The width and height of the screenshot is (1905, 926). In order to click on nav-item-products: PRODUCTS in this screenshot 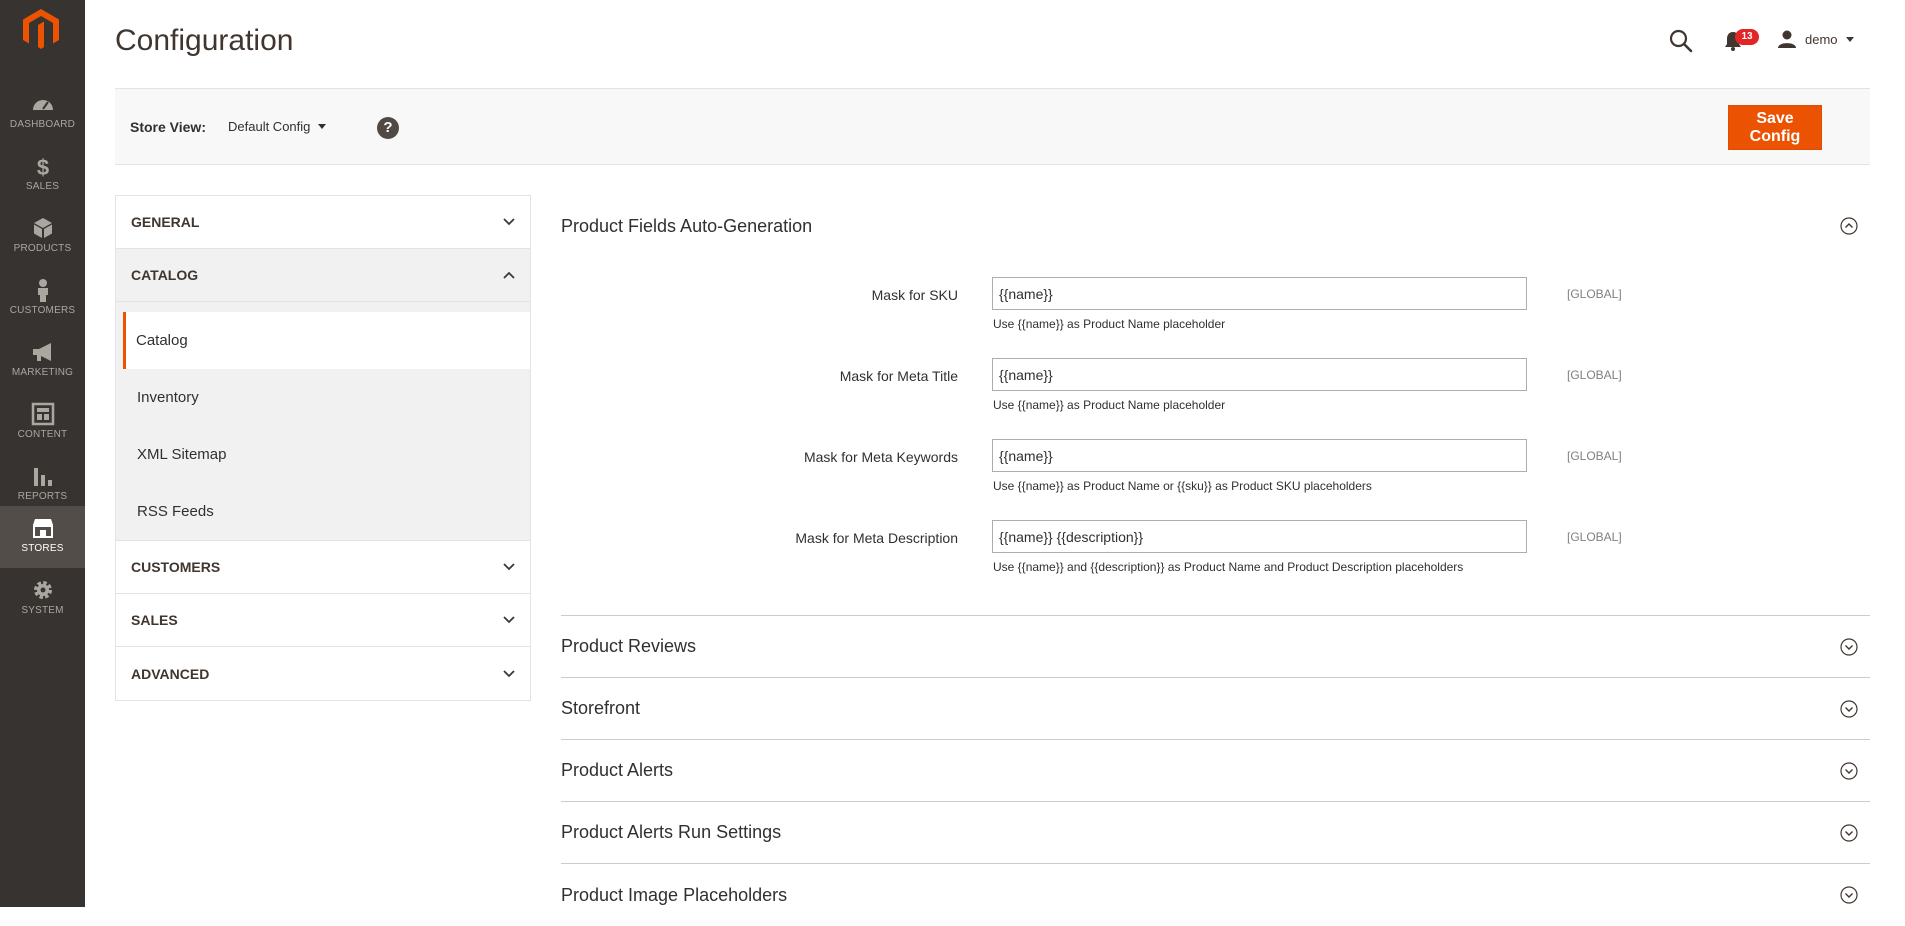, I will do `click(42, 237)`.